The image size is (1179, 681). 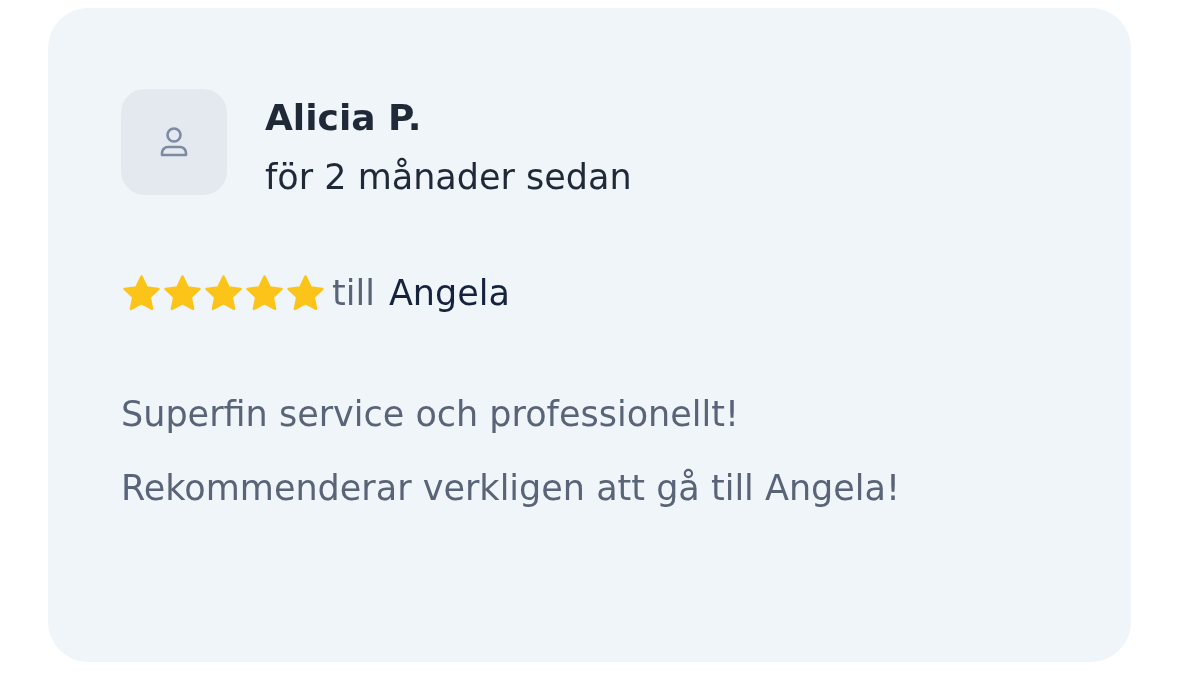 I want to click on reviewer-name: Alicia P., so click(x=344, y=118).